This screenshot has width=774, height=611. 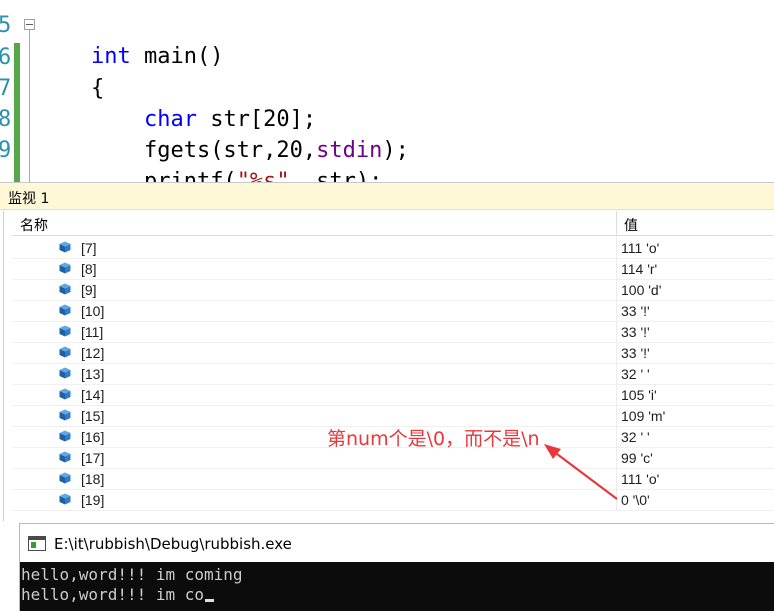 What do you see at coordinates (92, 332) in the screenshot?
I see `watch-row-name: [11]` at bounding box center [92, 332].